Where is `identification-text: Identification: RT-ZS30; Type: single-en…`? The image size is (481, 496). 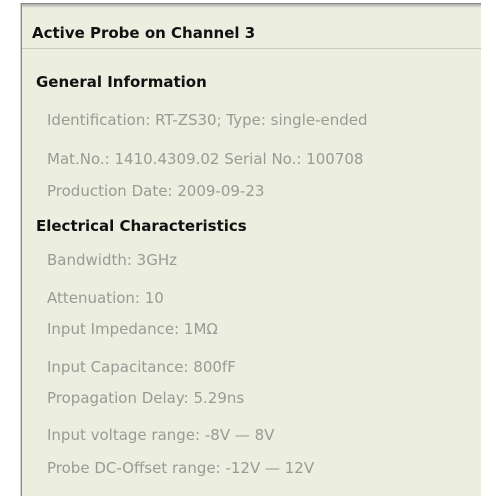 identification-text: Identification: RT-ZS30; Type: single-en… is located at coordinates (207, 120).